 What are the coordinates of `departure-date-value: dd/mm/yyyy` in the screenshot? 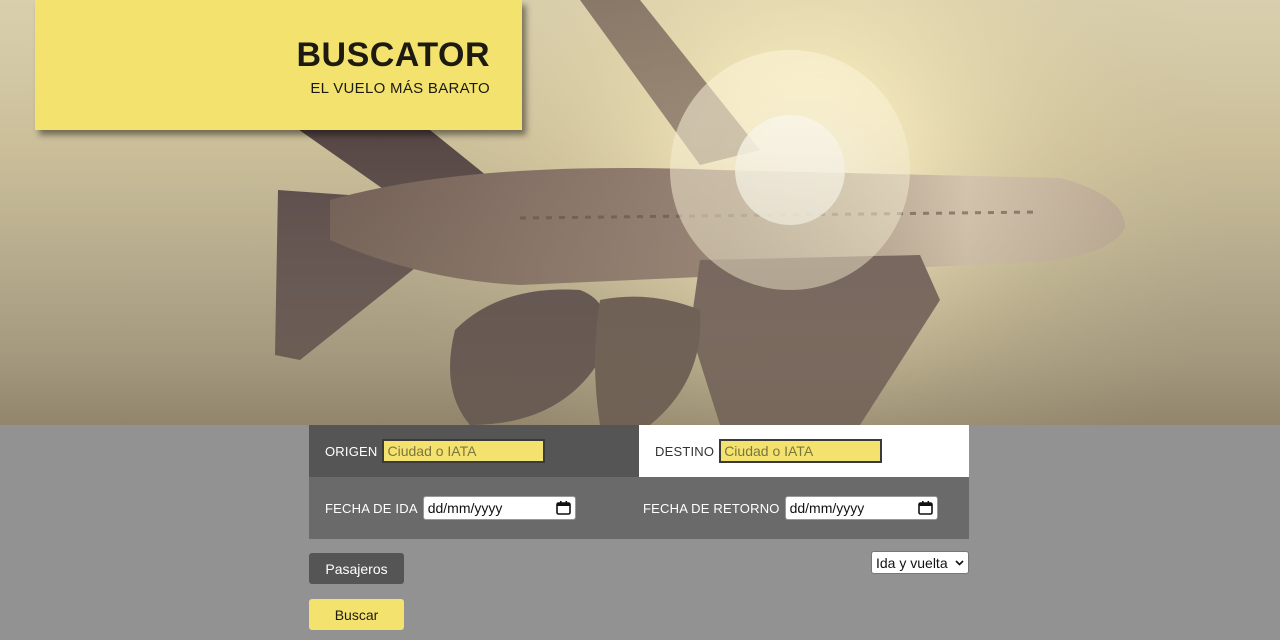 It's located at (465, 508).